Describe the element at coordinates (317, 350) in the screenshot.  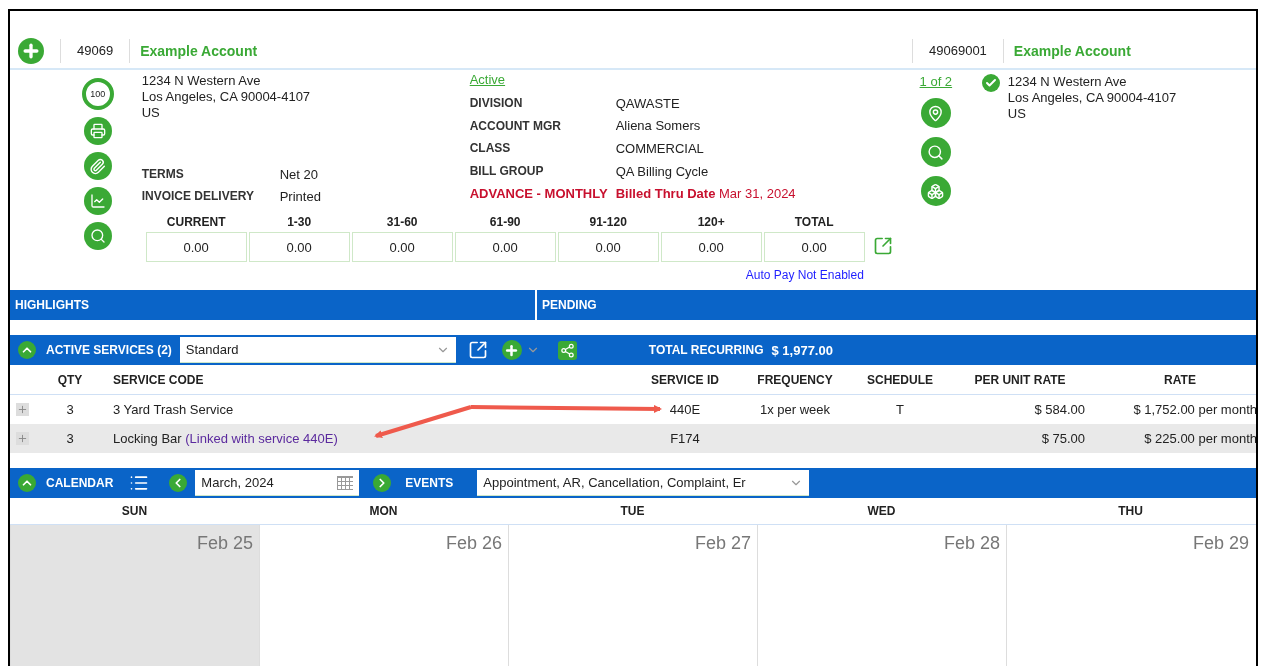
I see `view-select: Standard` at that location.